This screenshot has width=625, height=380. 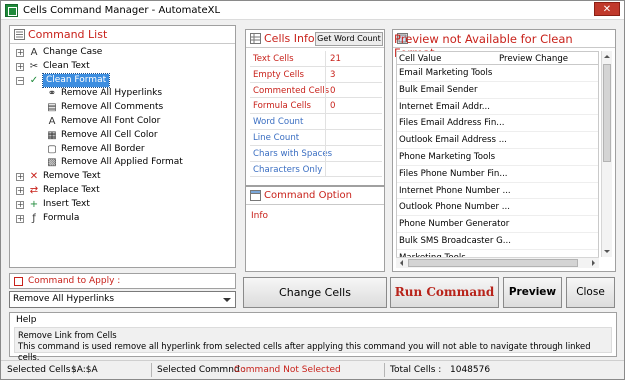 What do you see at coordinates (122, 205) in the screenshot?
I see `tree-item: + + Insert Text` at bounding box center [122, 205].